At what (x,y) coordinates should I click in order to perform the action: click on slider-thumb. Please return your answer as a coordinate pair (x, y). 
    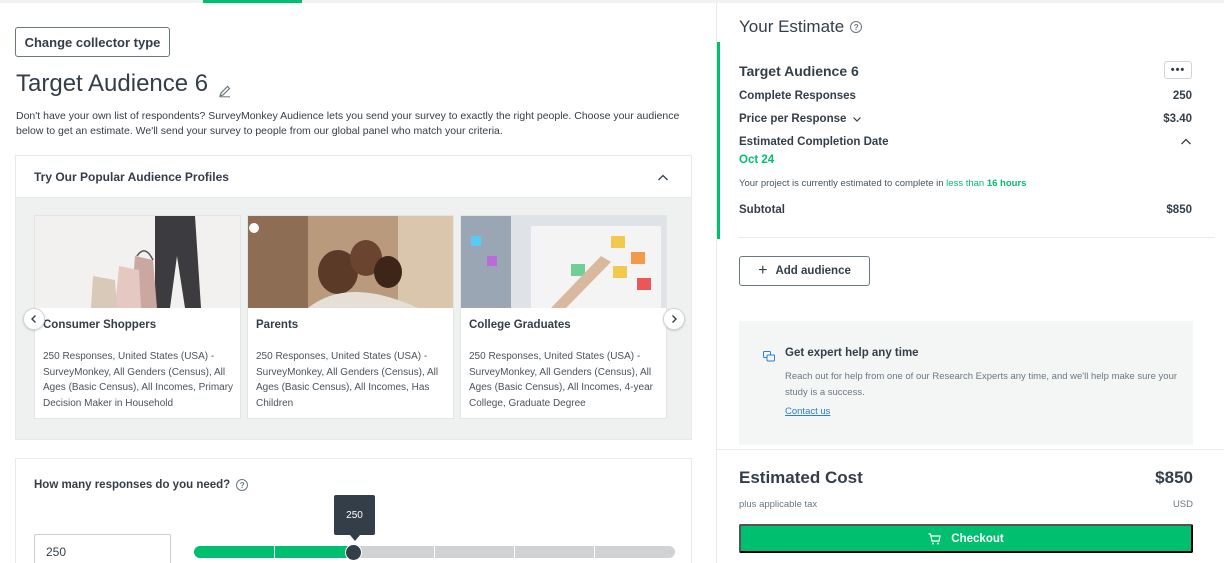
    Looking at the image, I should click on (353, 552).